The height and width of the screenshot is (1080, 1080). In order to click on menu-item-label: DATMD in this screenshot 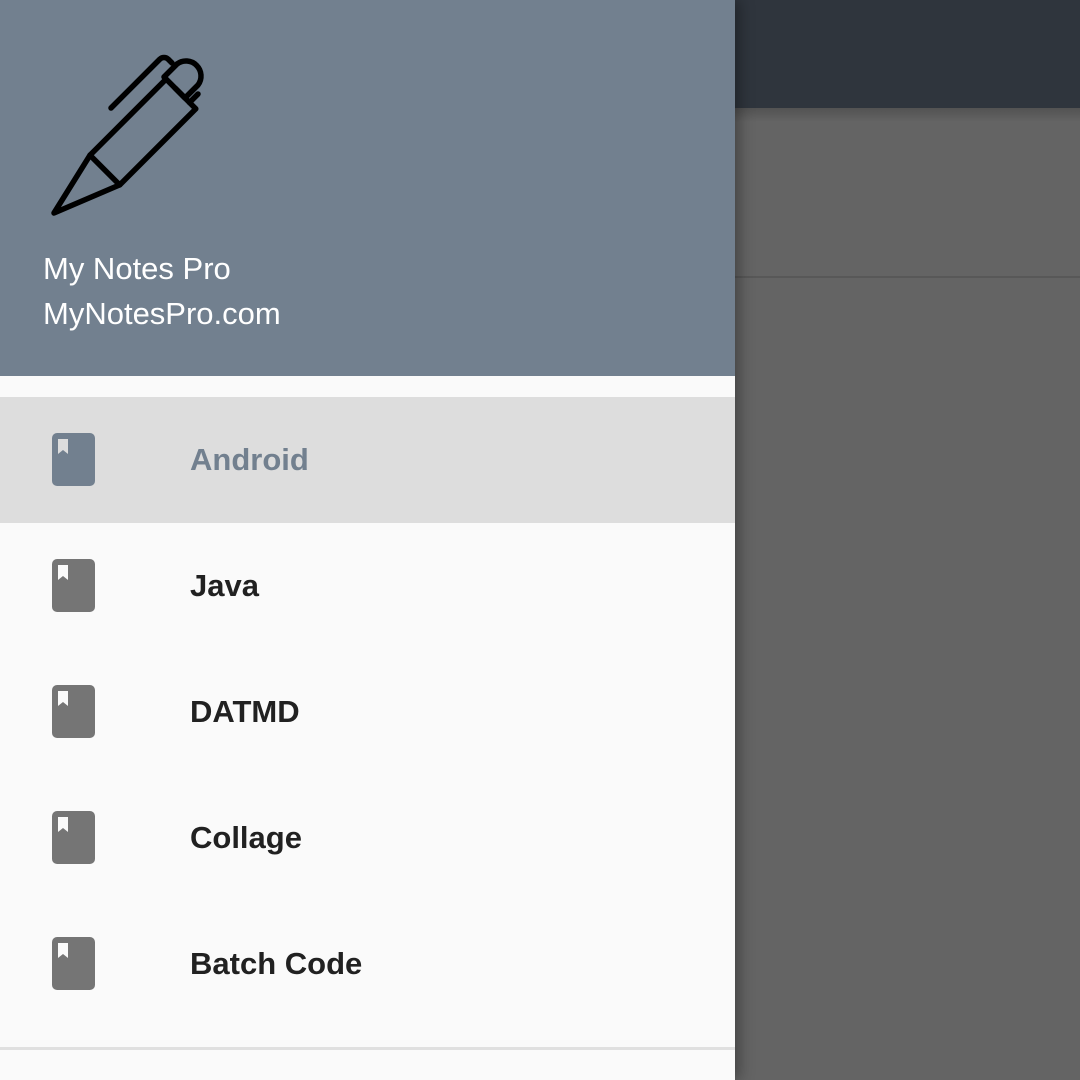, I will do `click(245, 711)`.